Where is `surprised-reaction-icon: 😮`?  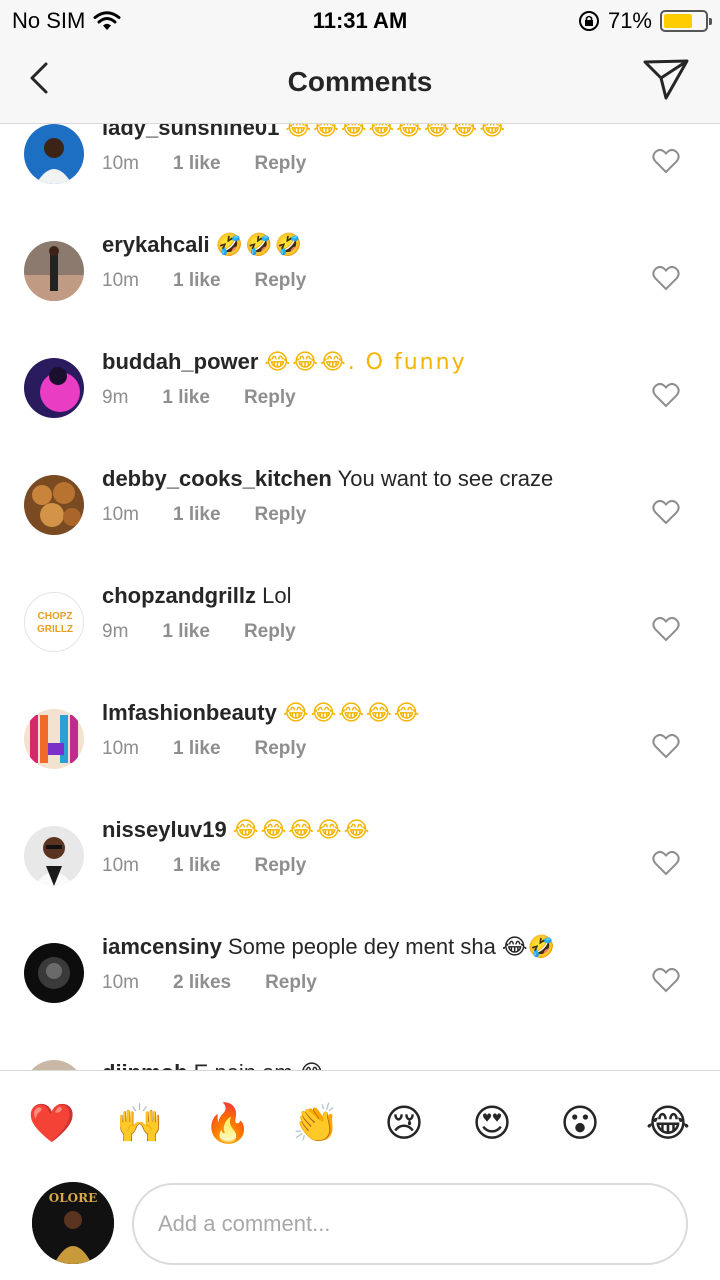 surprised-reaction-icon: 😮 is located at coordinates (580, 1123).